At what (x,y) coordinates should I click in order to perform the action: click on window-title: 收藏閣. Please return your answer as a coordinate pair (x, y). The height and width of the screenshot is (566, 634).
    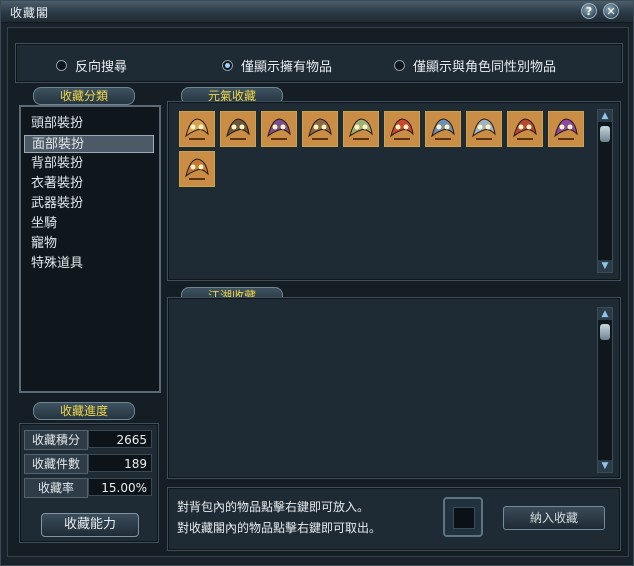
    Looking at the image, I should click on (30, 13).